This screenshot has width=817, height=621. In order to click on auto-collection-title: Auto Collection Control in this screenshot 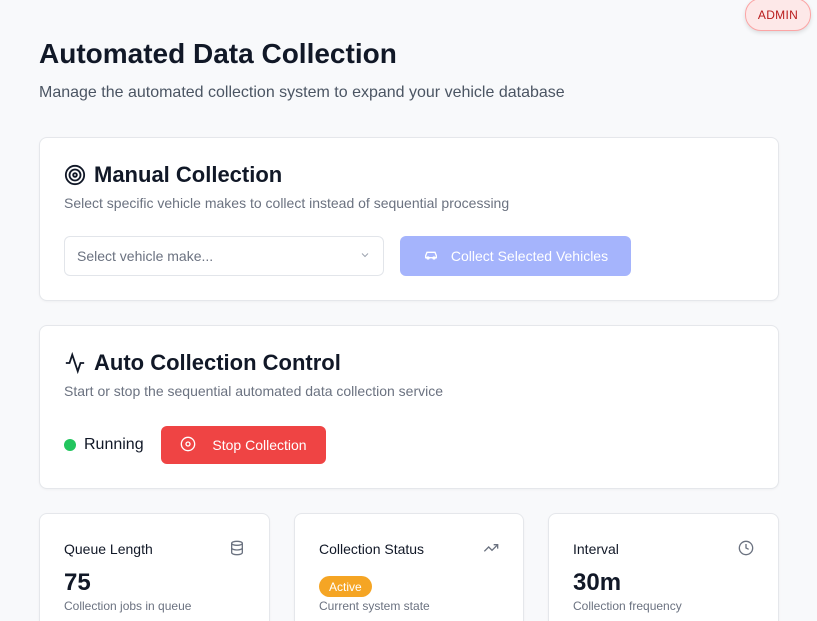, I will do `click(217, 362)`.